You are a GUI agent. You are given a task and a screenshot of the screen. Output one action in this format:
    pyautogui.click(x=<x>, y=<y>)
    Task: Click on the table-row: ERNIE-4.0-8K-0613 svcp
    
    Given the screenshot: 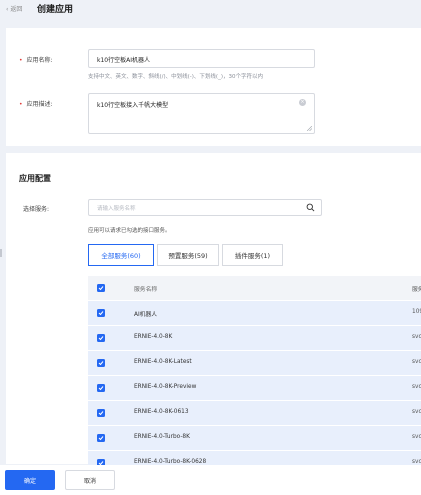 What is the action you would take?
    pyautogui.click(x=254, y=413)
    